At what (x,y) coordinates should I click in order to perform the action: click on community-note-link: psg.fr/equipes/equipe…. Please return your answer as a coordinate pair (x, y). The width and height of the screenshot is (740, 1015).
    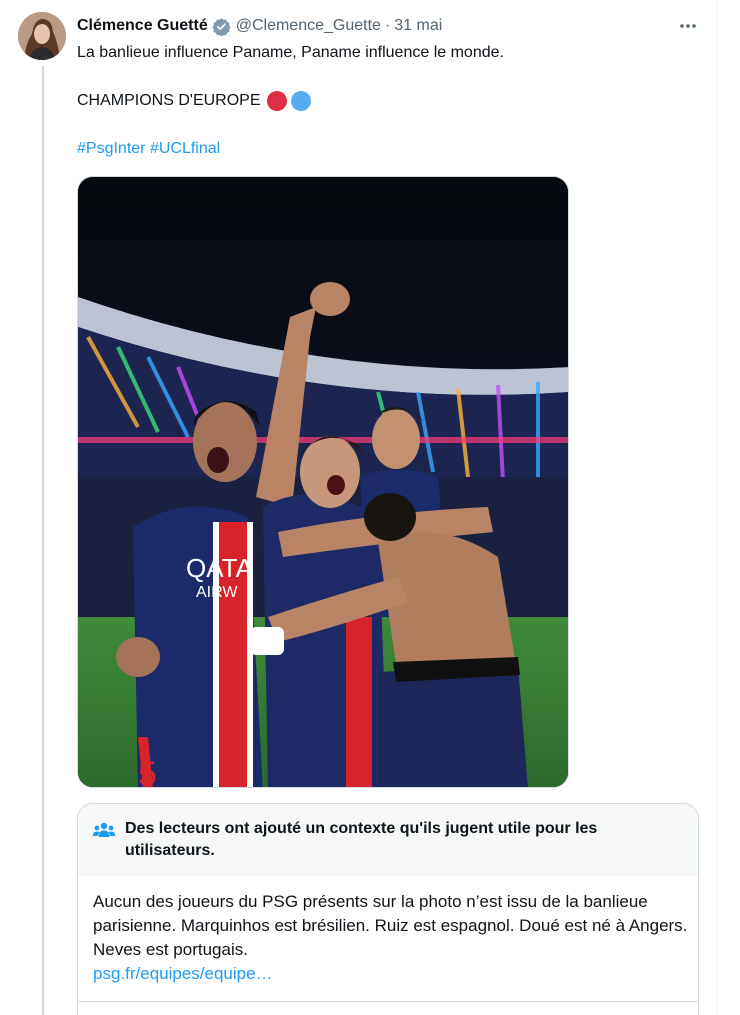
    Looking at the image, I should click on (393, 974).